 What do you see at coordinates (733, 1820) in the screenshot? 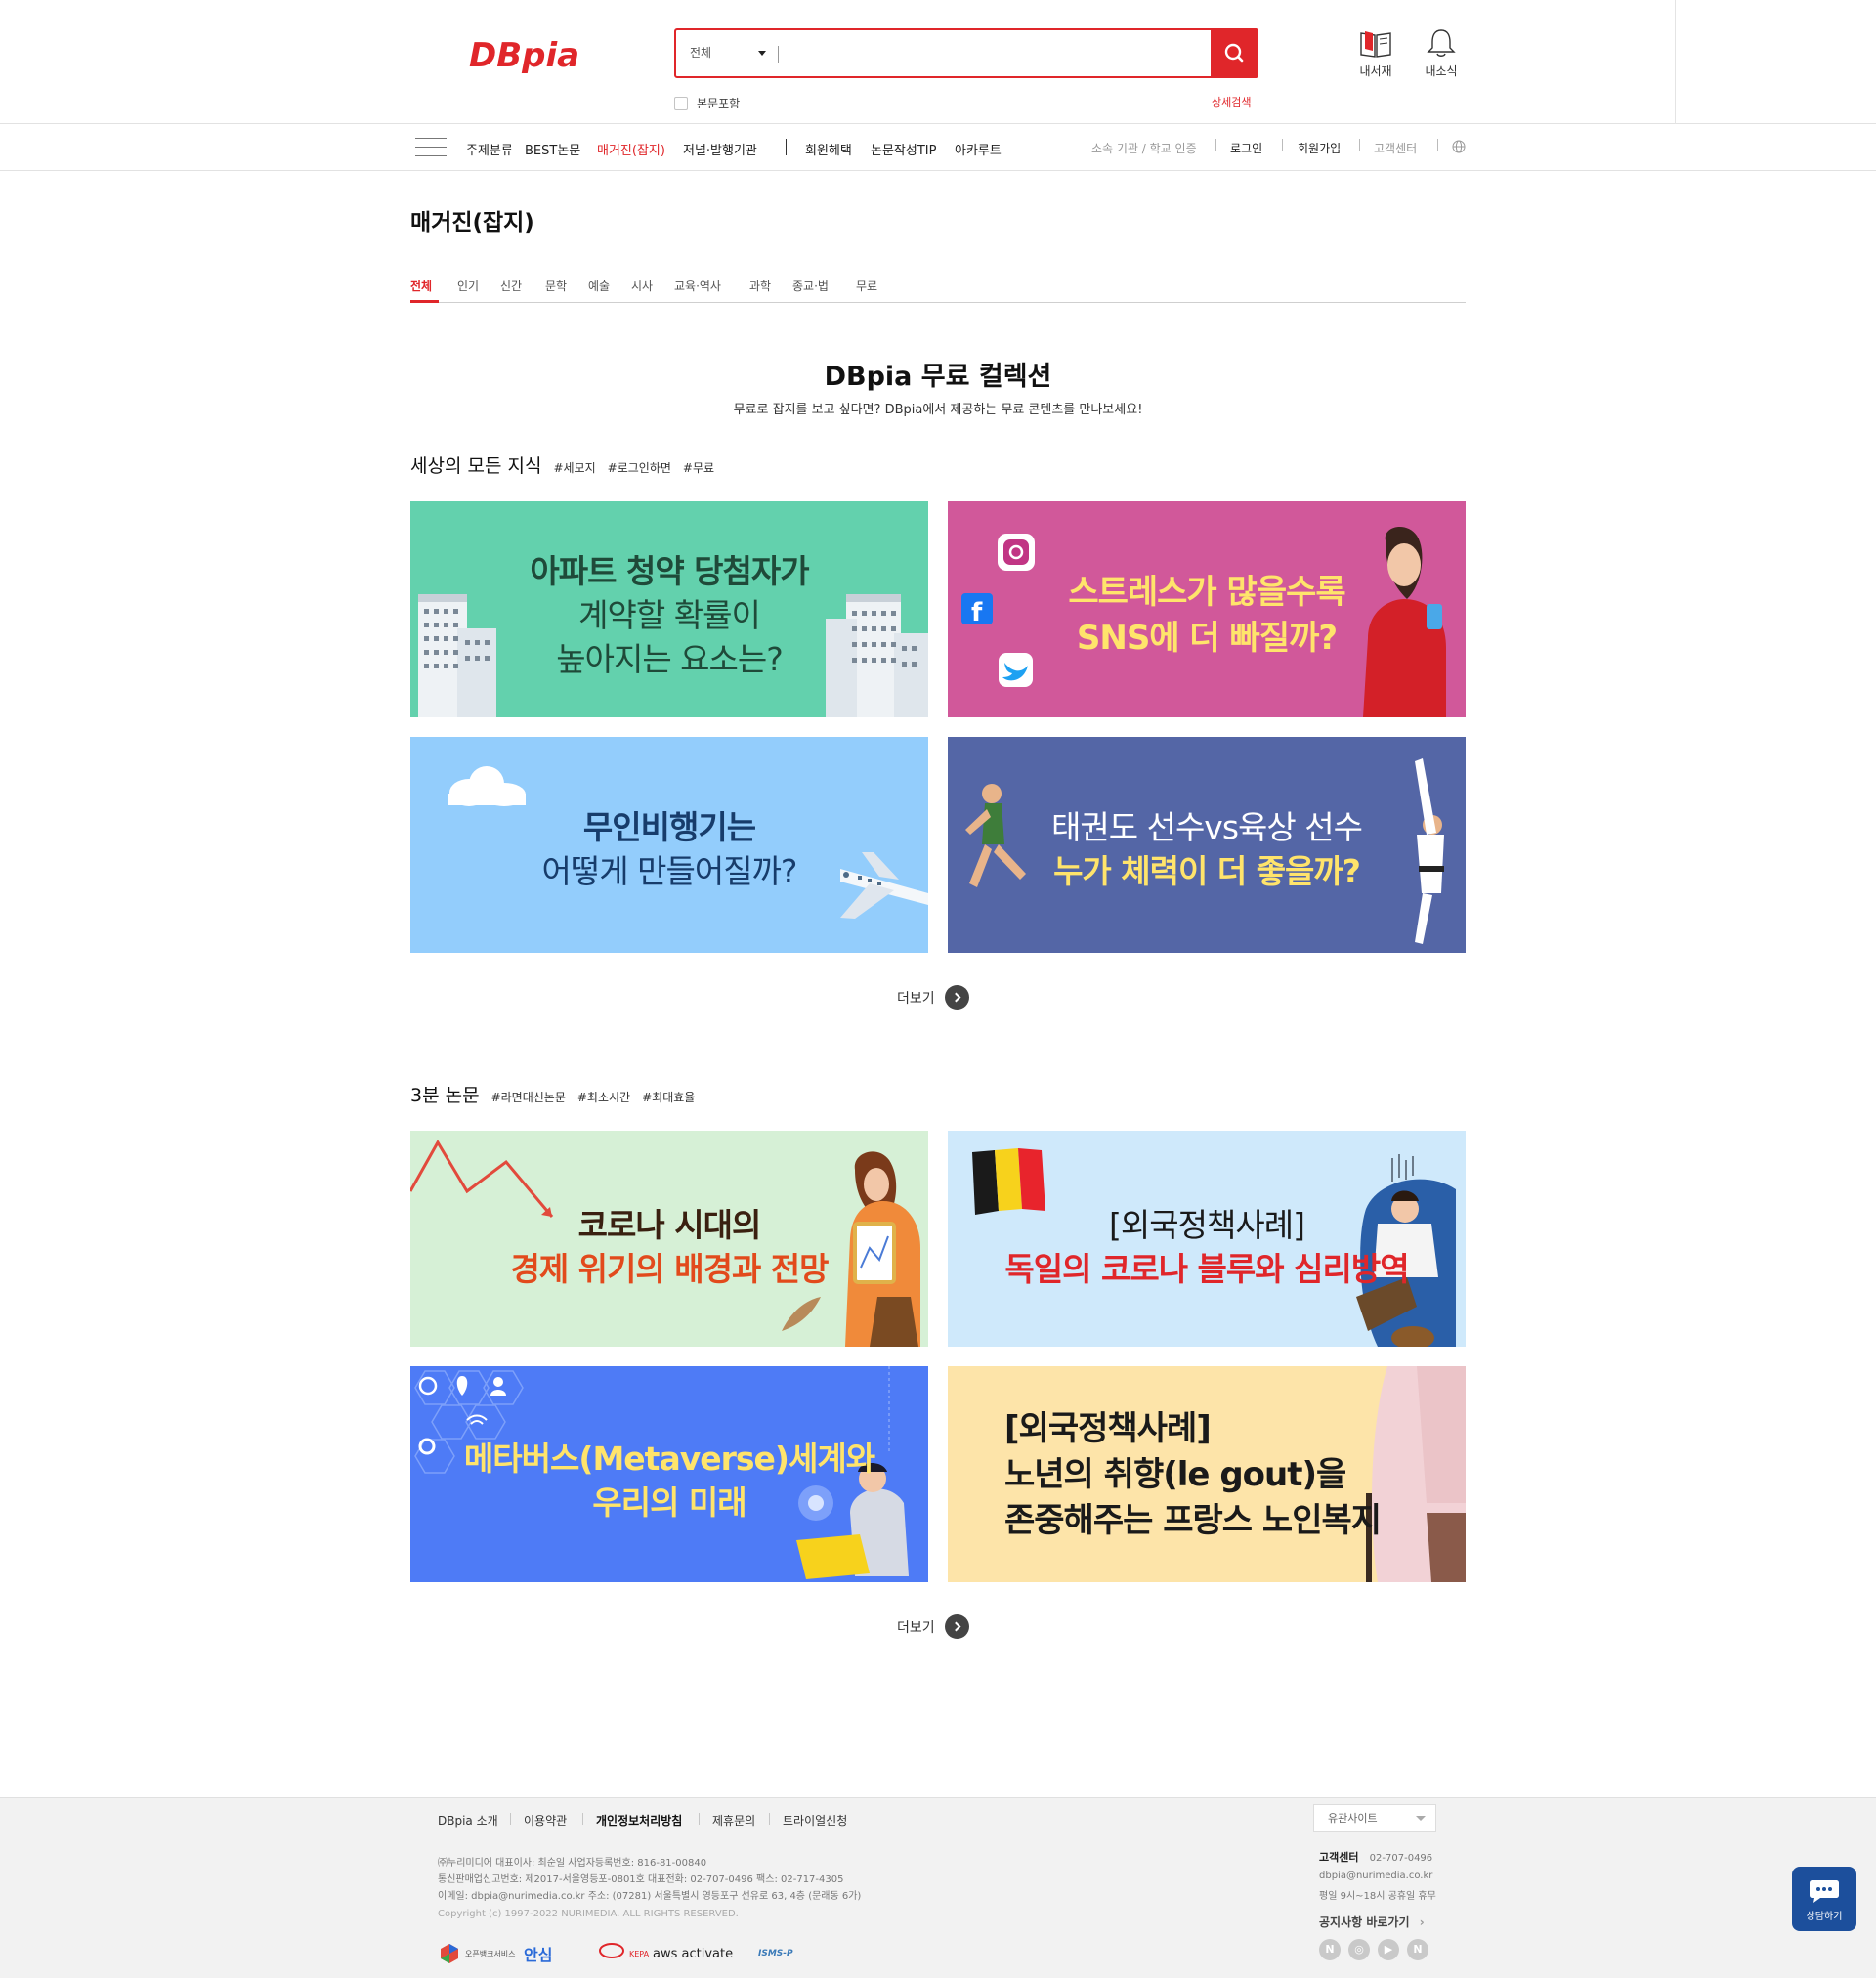
I see `footer-link-partnership: 제휴문의` at bounding box center [733, 1820].